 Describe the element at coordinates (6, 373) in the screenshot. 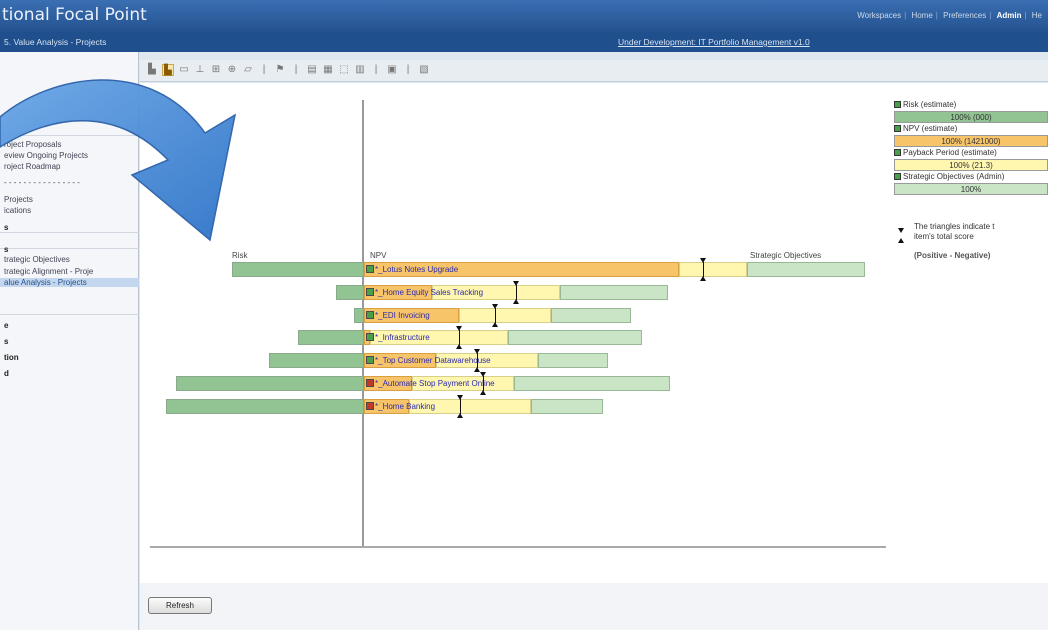

I see `sidebar-item: d` at that location.